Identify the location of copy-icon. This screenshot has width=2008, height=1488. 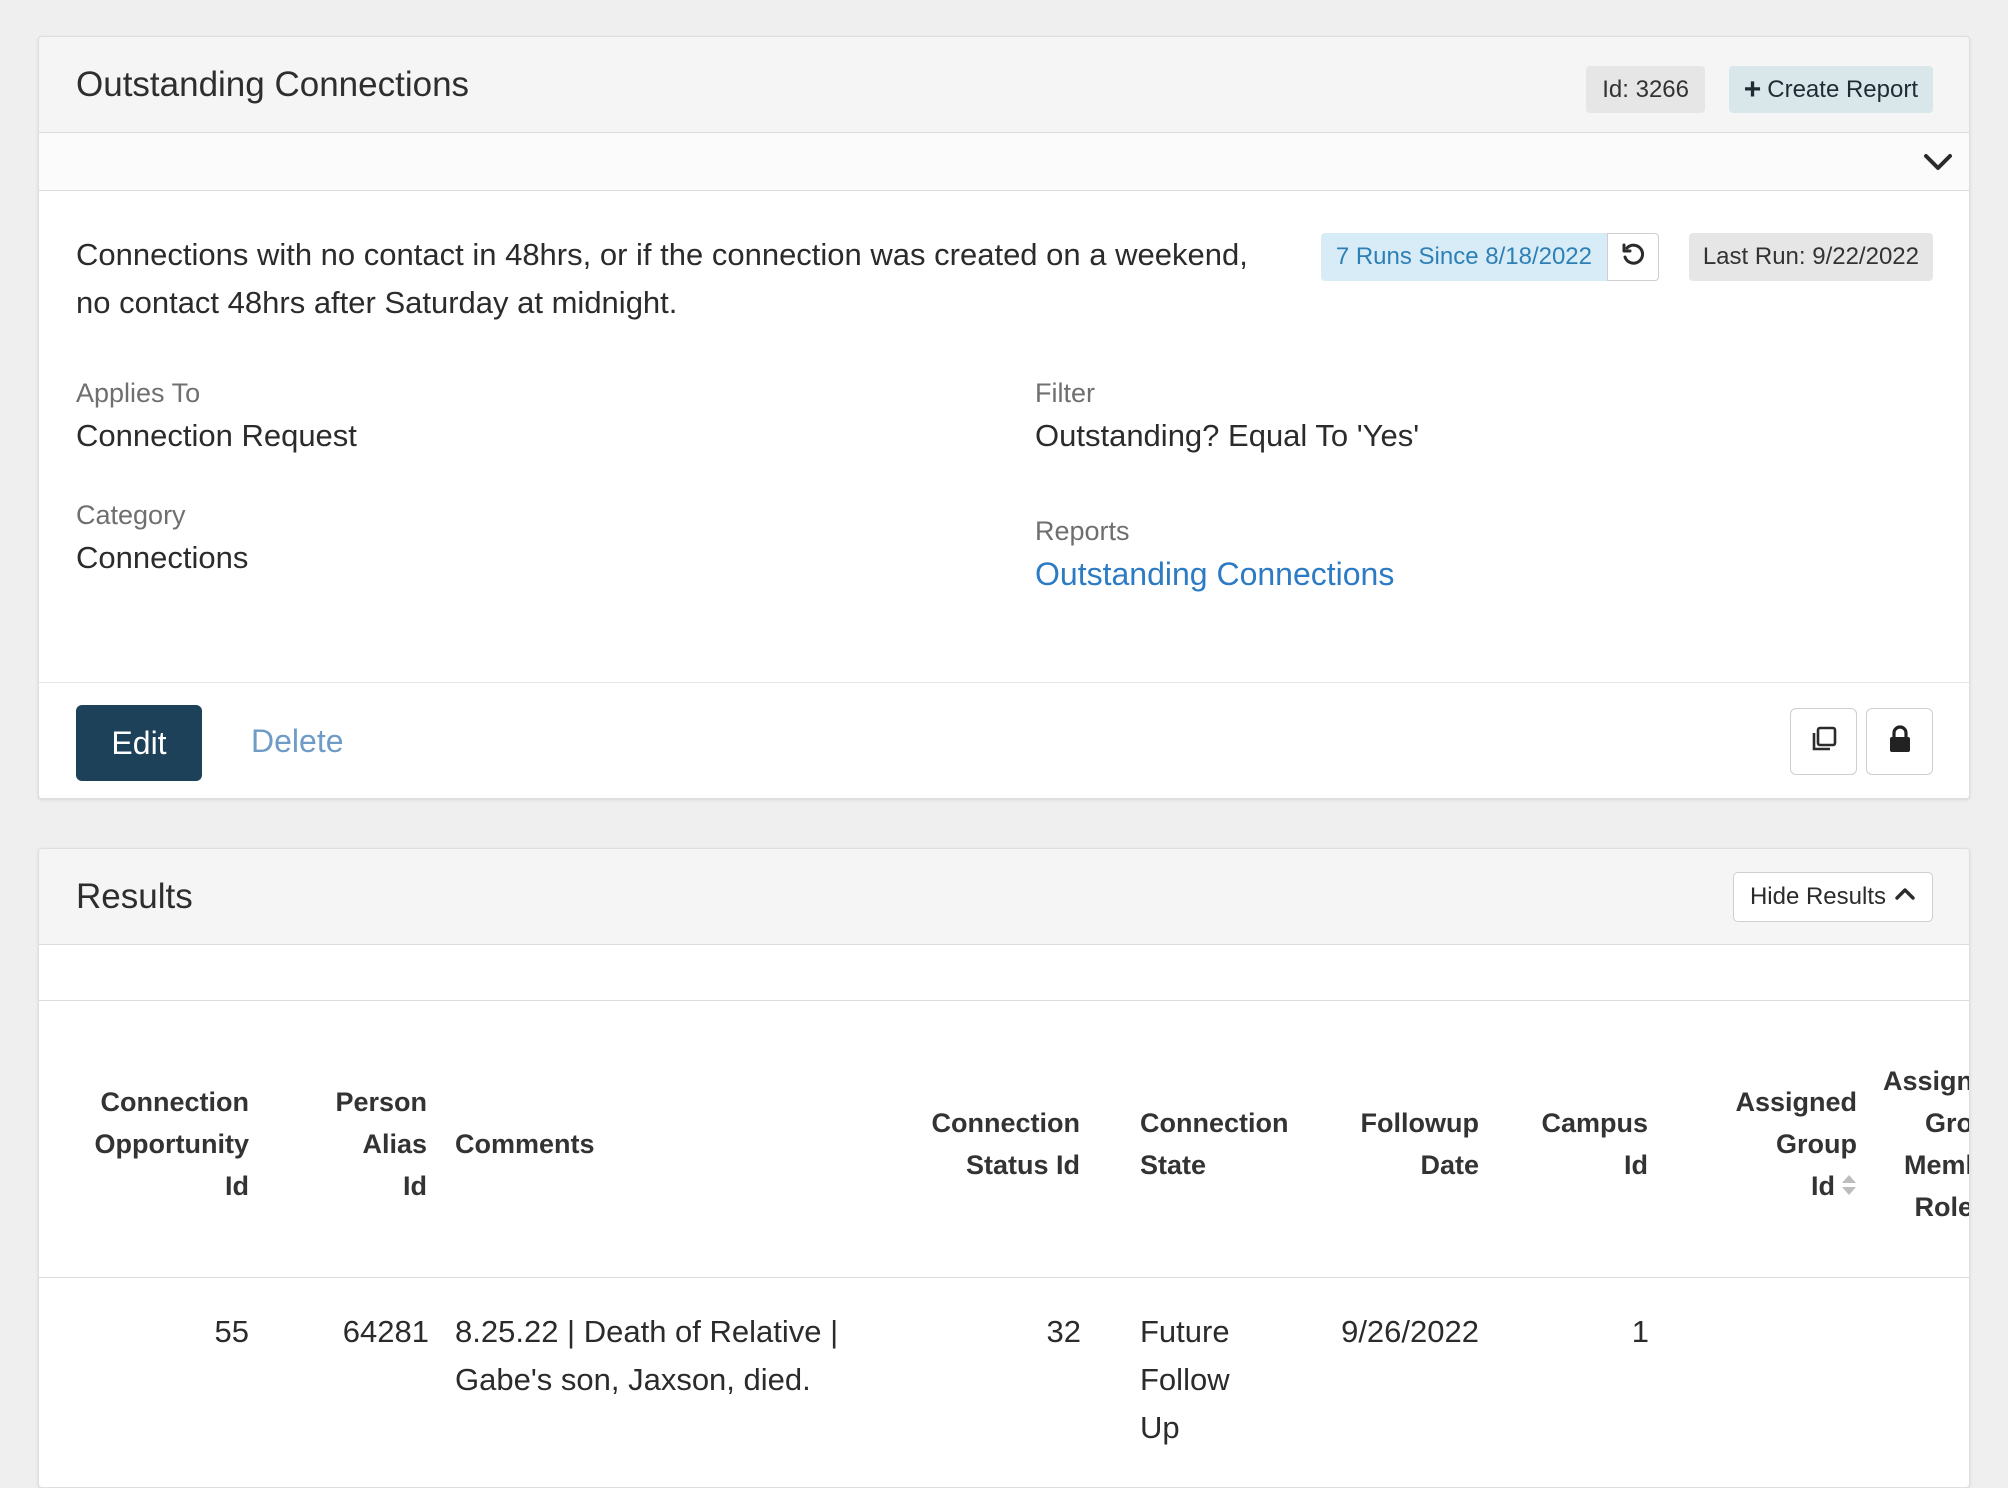
(1824, 741).